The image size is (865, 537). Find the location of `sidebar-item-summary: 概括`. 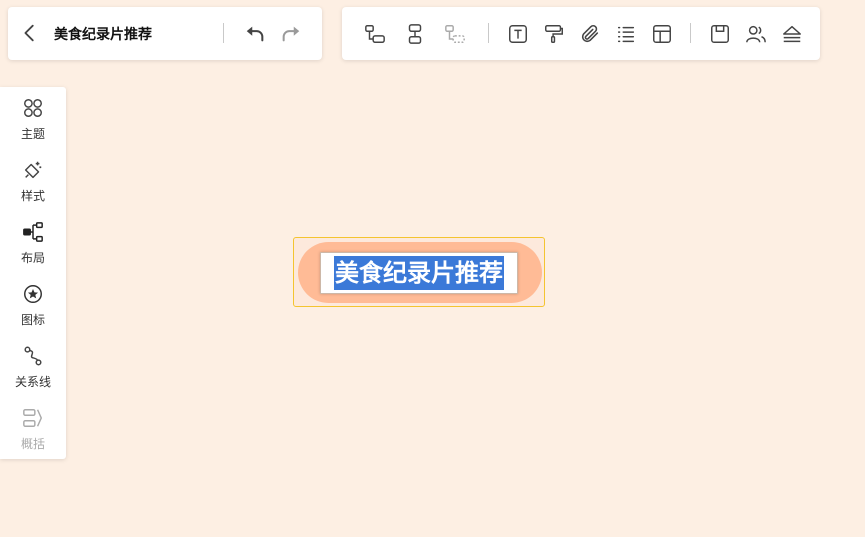

sidebar-item-summary: 概括 is located at coordinates (33, 430).